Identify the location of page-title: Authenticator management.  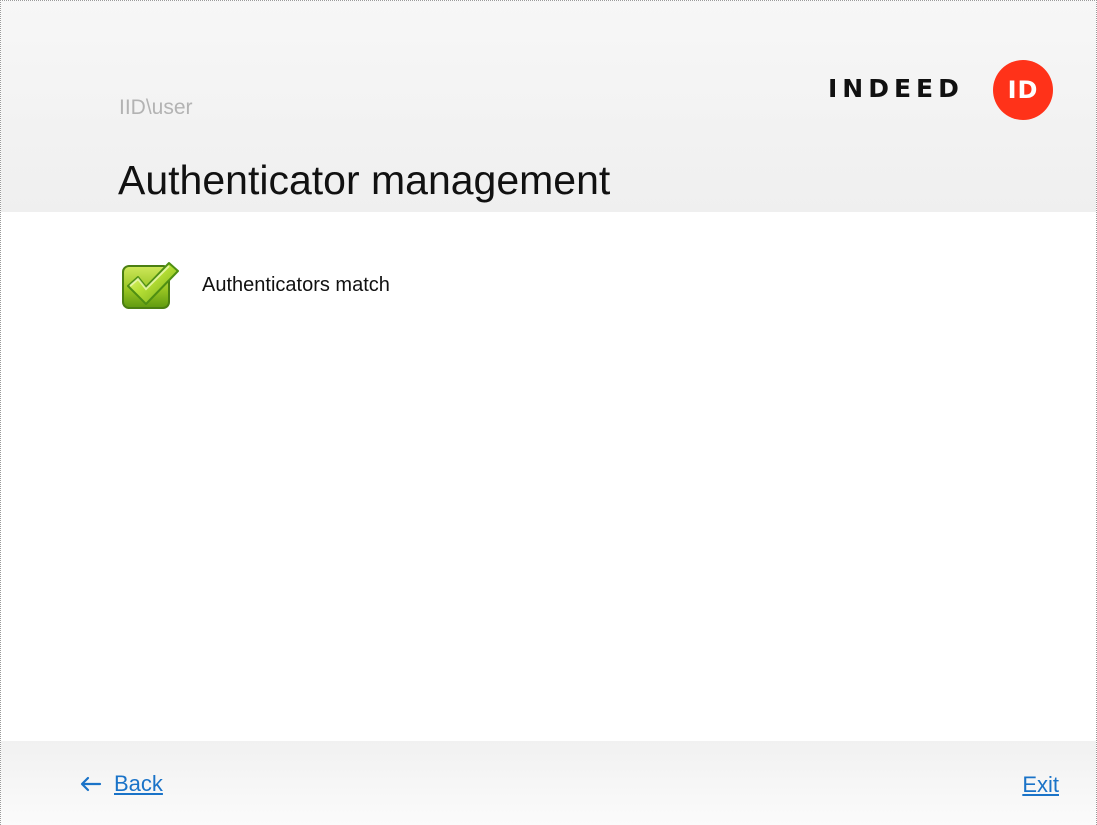
(364, 180).